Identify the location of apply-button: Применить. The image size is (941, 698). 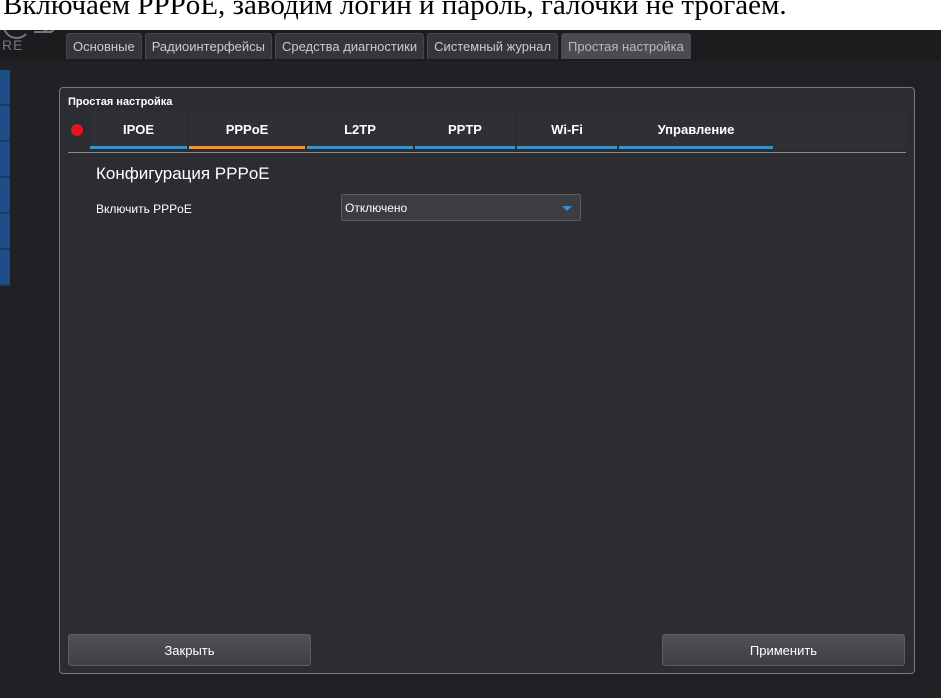
(783, 650).